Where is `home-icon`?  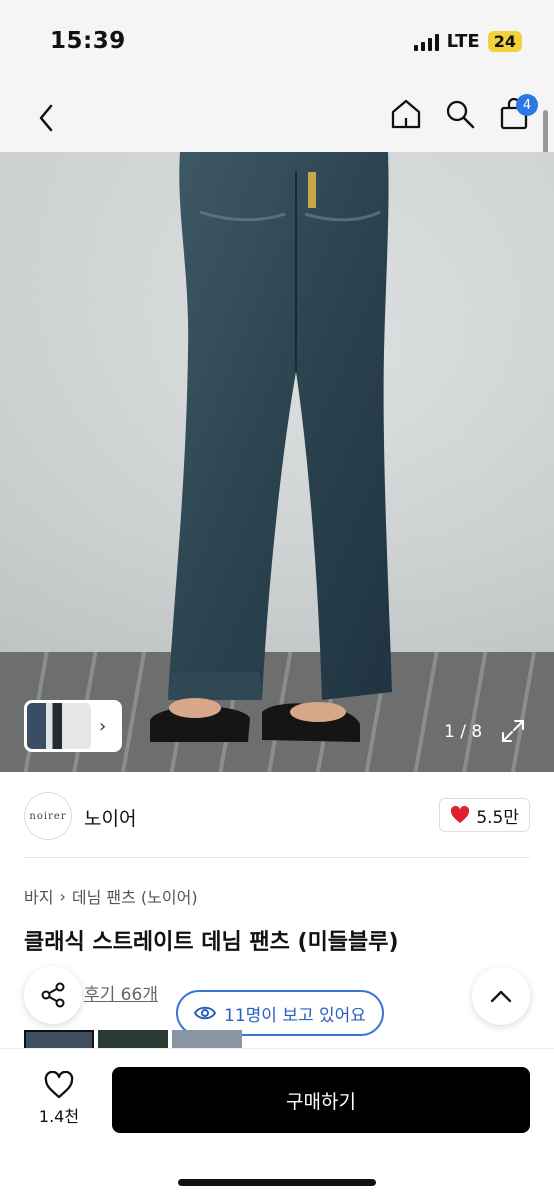 home-icon is located at coordinates (406, 114).